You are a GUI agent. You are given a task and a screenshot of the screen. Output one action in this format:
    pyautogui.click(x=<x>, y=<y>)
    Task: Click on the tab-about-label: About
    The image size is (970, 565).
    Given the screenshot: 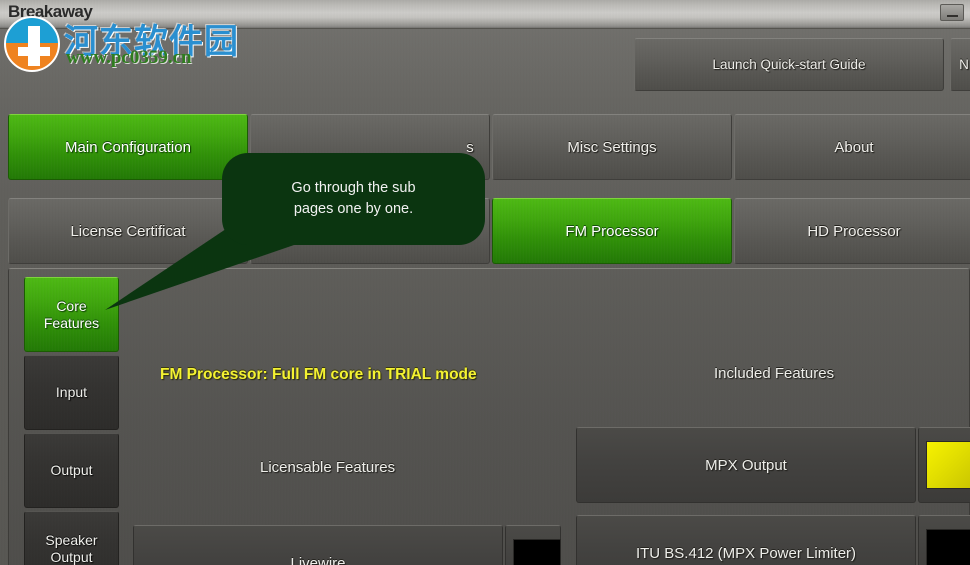 What is the action you would take?
    pyautogui.click(x=854, y=147)
    